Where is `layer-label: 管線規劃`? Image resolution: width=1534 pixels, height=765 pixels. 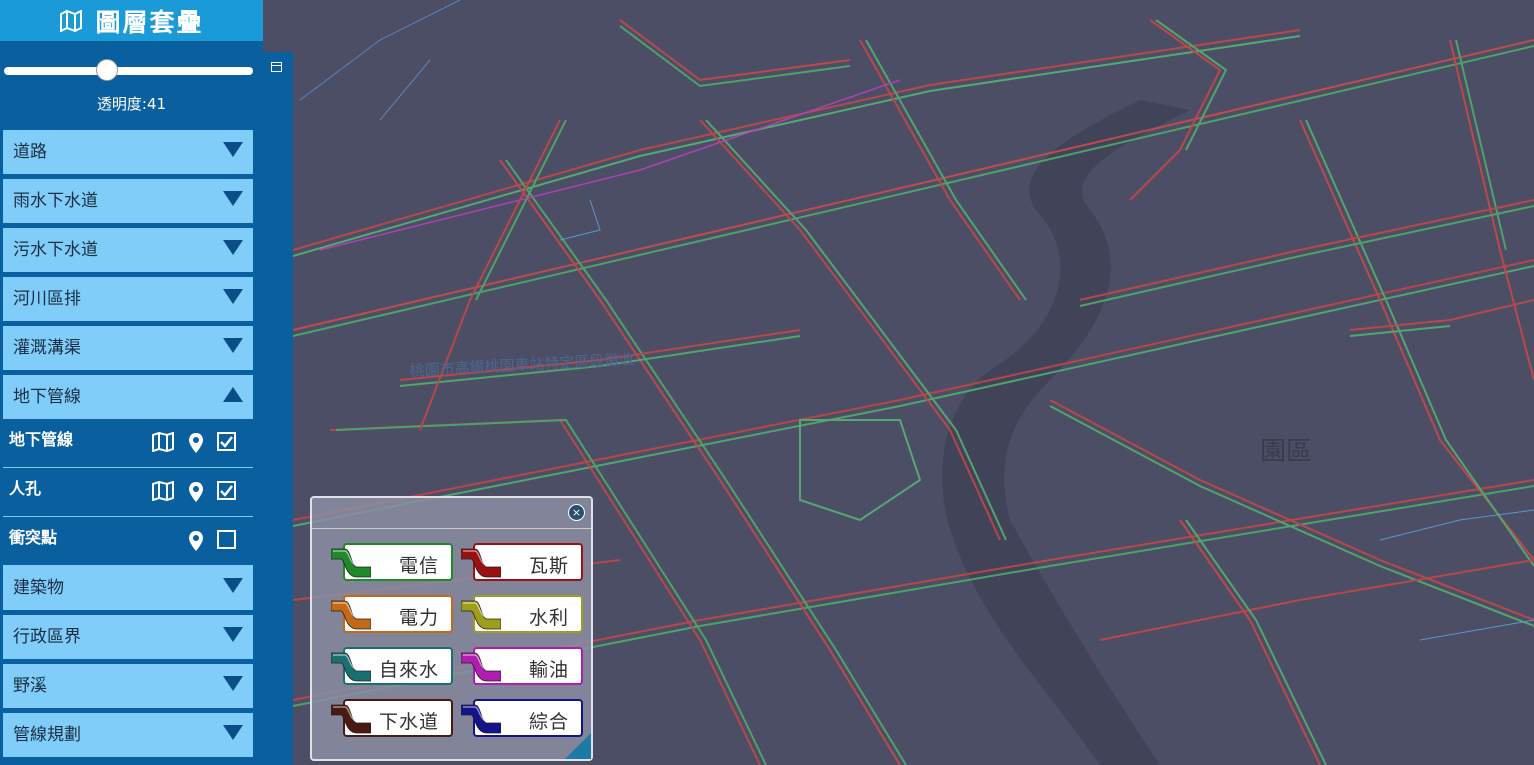
layer-label: 管線規劃 is located at coordinates (47, 735).